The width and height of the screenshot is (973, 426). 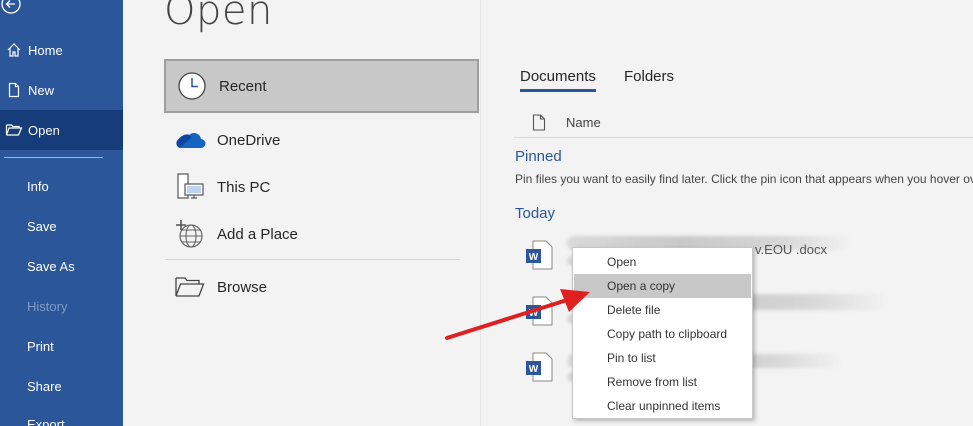 What do you see at coordinates (649, 76) in the screenshot?
I see `tab-folders: Folders` at bounding box center [649, 76].